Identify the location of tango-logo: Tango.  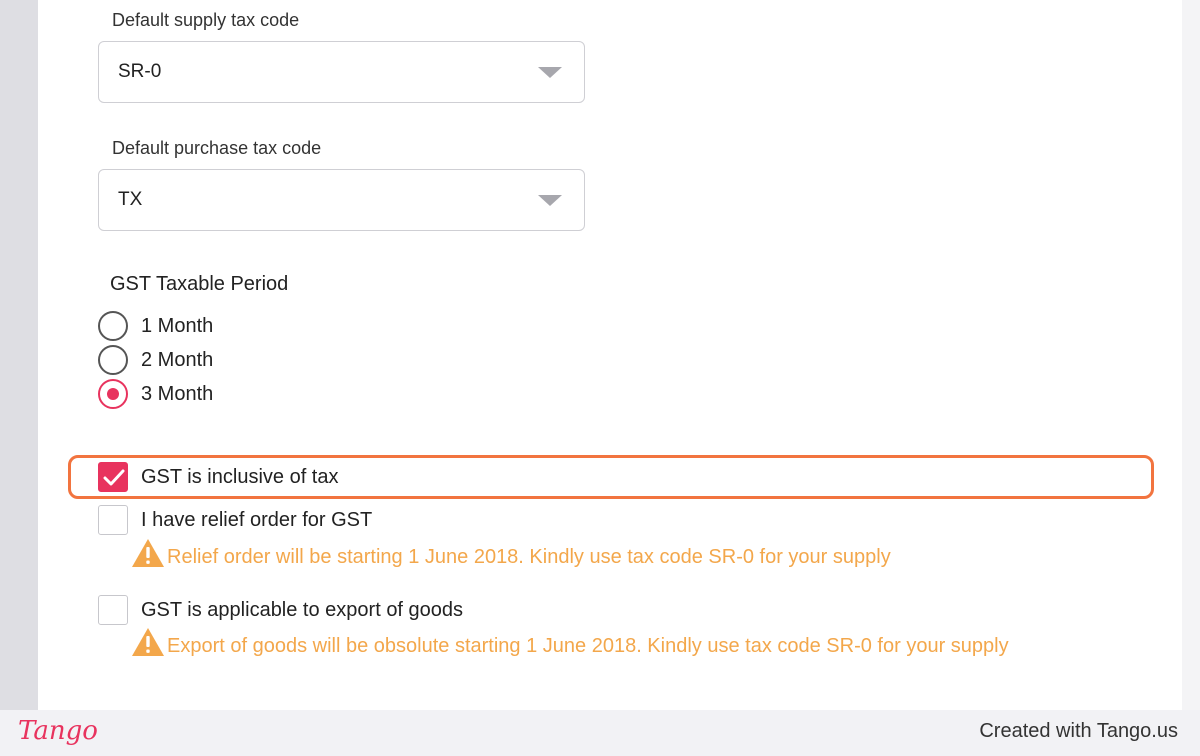
(58, 731).